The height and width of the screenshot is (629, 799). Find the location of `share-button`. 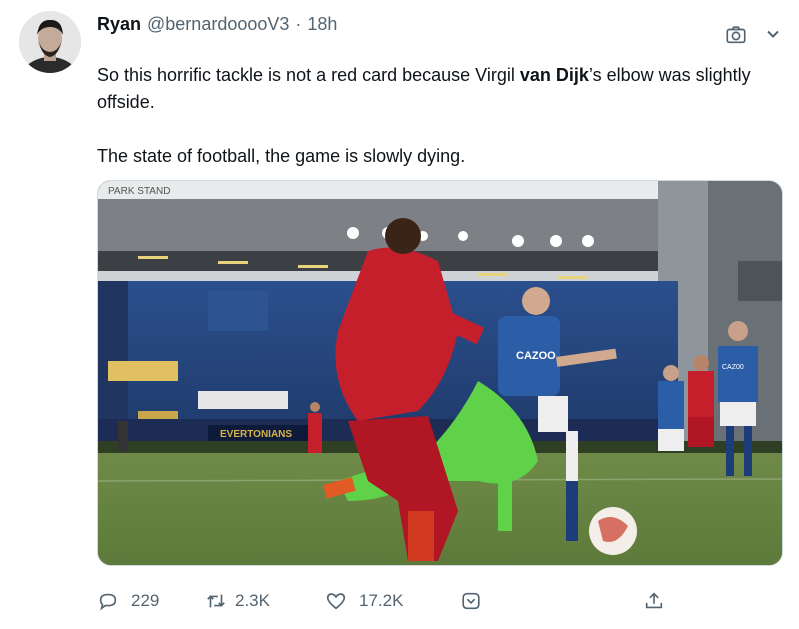

share-button is located at coordinates (654, 601).